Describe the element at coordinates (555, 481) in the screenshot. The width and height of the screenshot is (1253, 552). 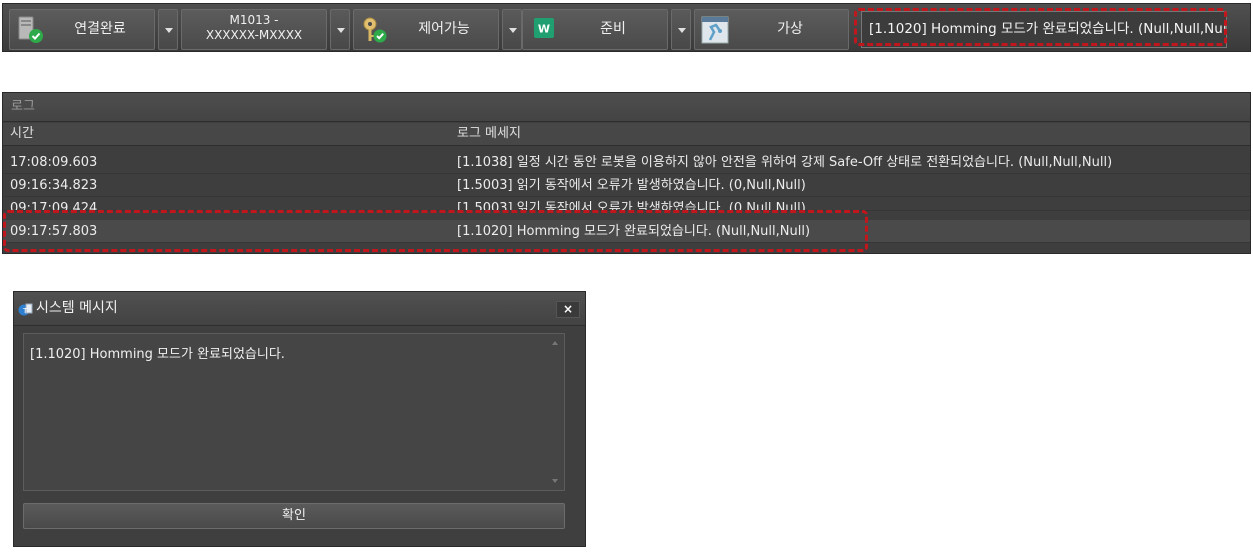
I see `scroll-down-icon` at that location.